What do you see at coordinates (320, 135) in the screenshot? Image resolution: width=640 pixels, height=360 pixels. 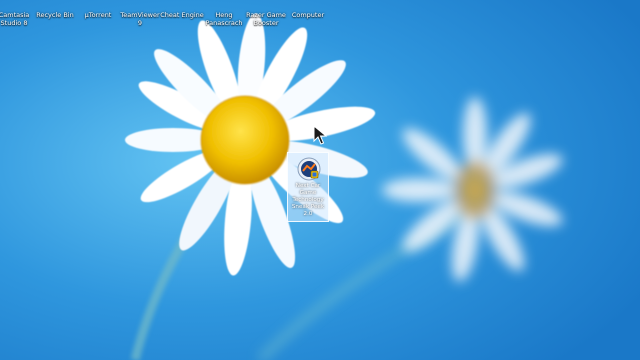 I see `mouse-cursor-icon` at bounding box center [320, 135].